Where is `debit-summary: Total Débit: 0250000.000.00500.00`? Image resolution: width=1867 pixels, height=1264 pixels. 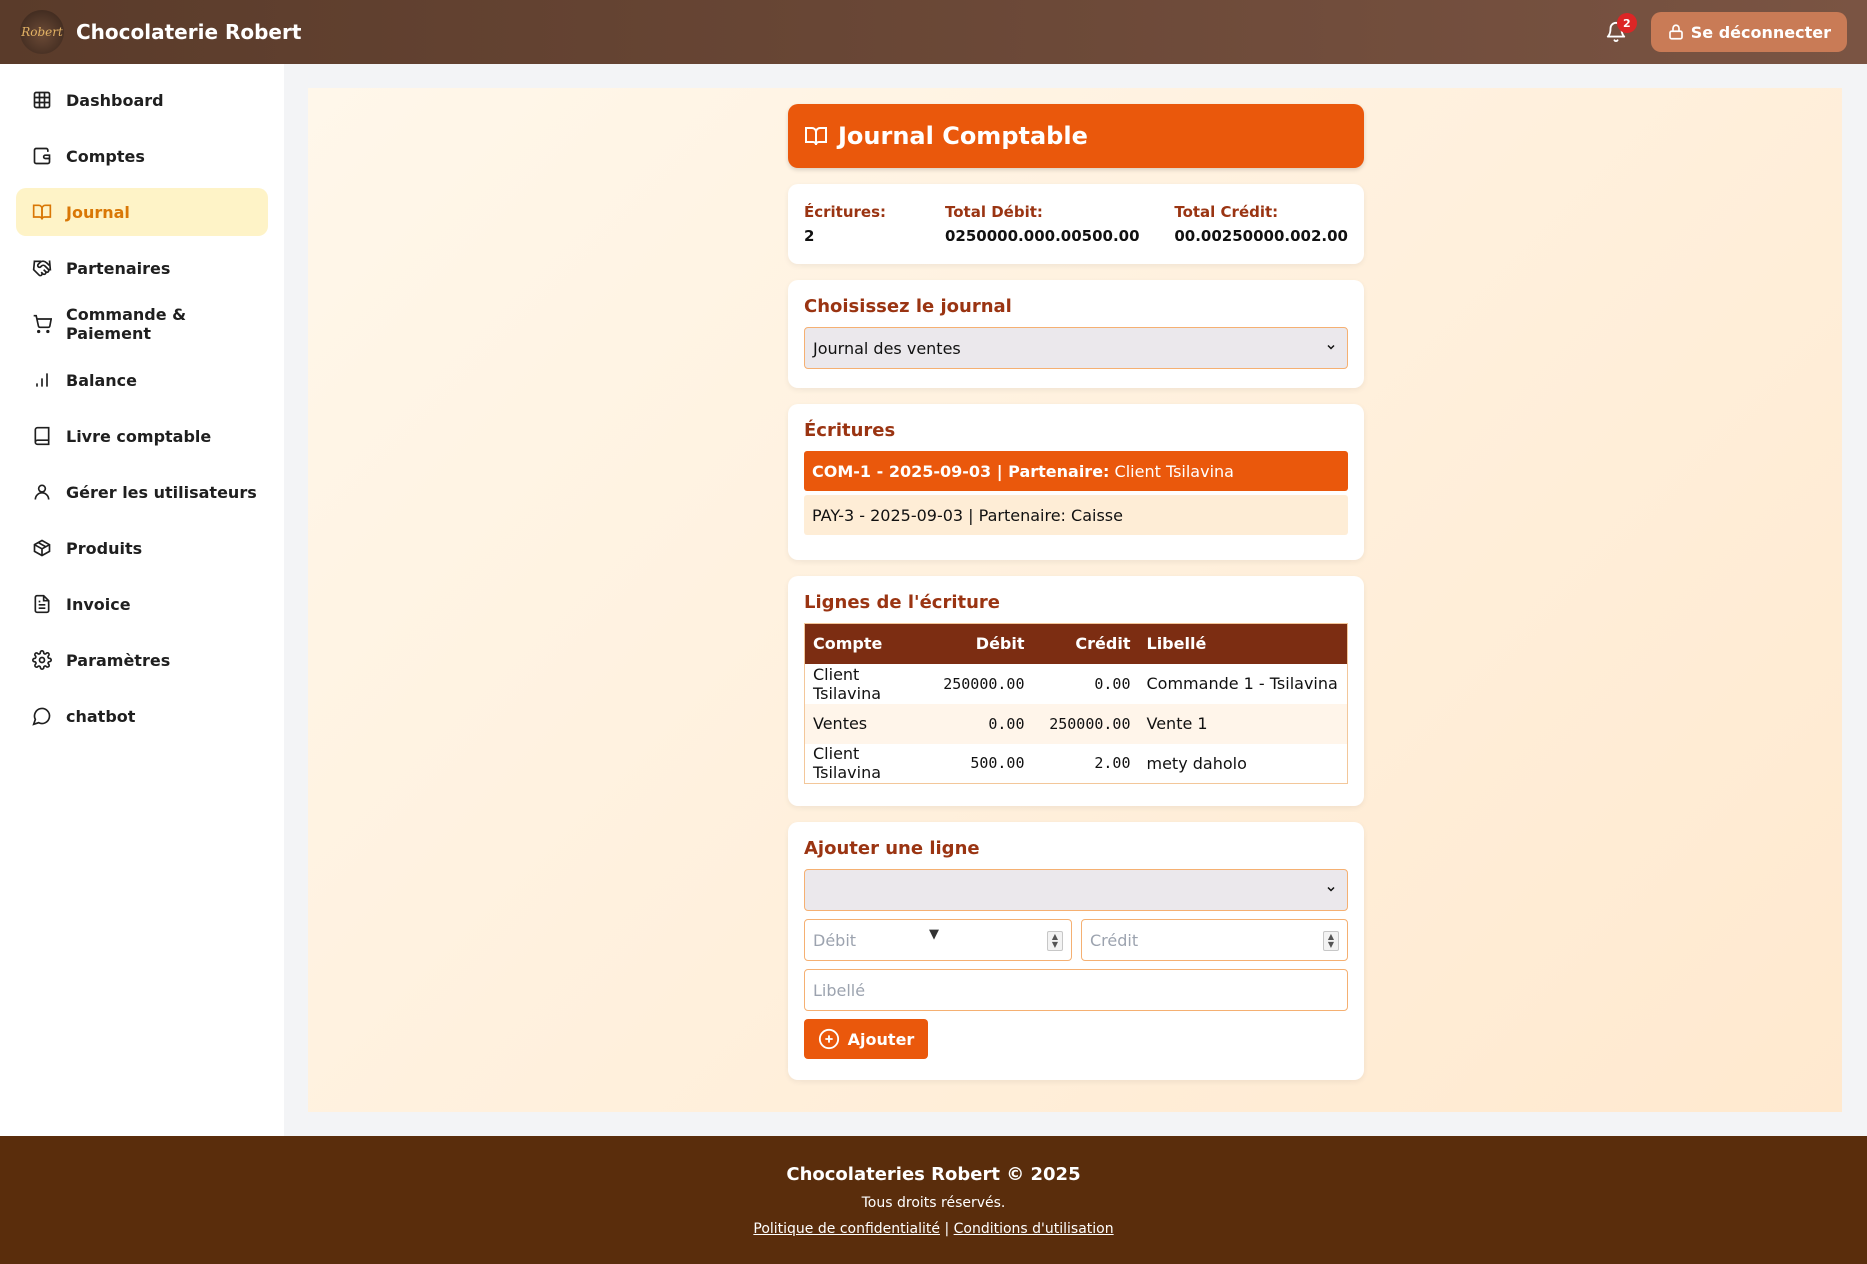 debit-summary: Total Débit: 0250000.000.00500.00 is located at coordinates (1059, 224).